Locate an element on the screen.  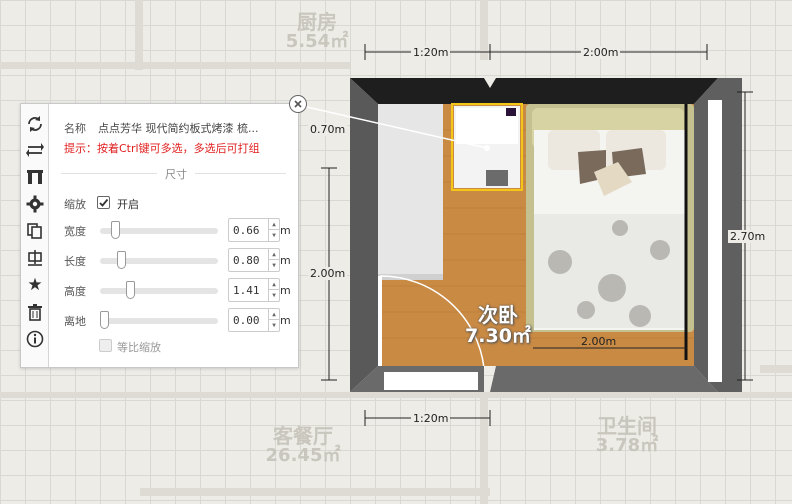
height-slider is located at coordinates (159, 290).